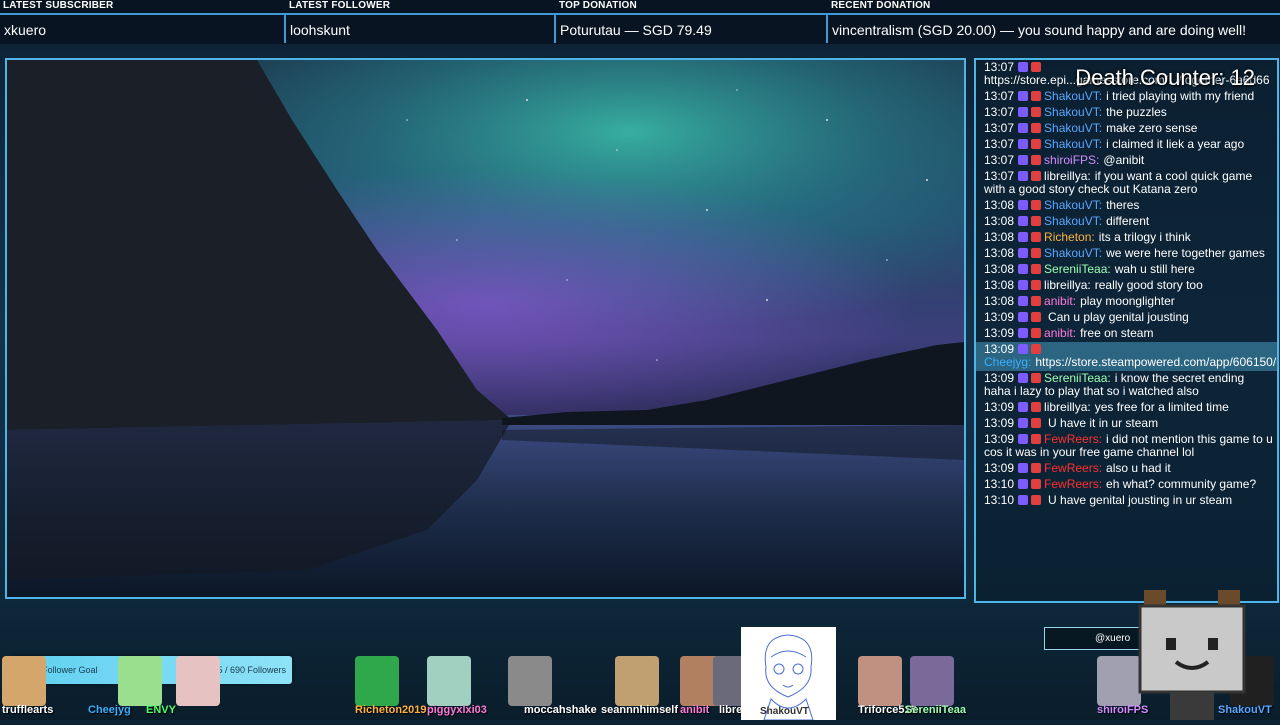 The image size is (1280, 725). What do you see at coordinates (1007, 362) in the screenshot?
I see `chat-username: Cheejyg:` at bounding box center [1007, 362].